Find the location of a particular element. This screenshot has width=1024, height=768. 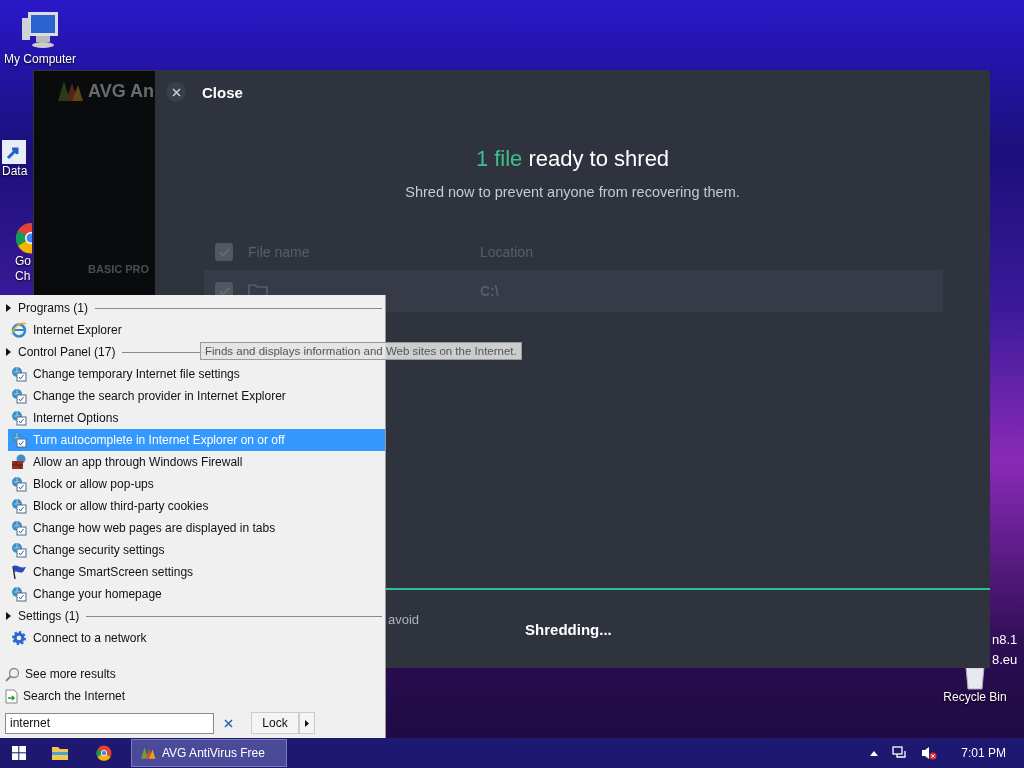

search-field: internet is located at coordinates (109, 723).